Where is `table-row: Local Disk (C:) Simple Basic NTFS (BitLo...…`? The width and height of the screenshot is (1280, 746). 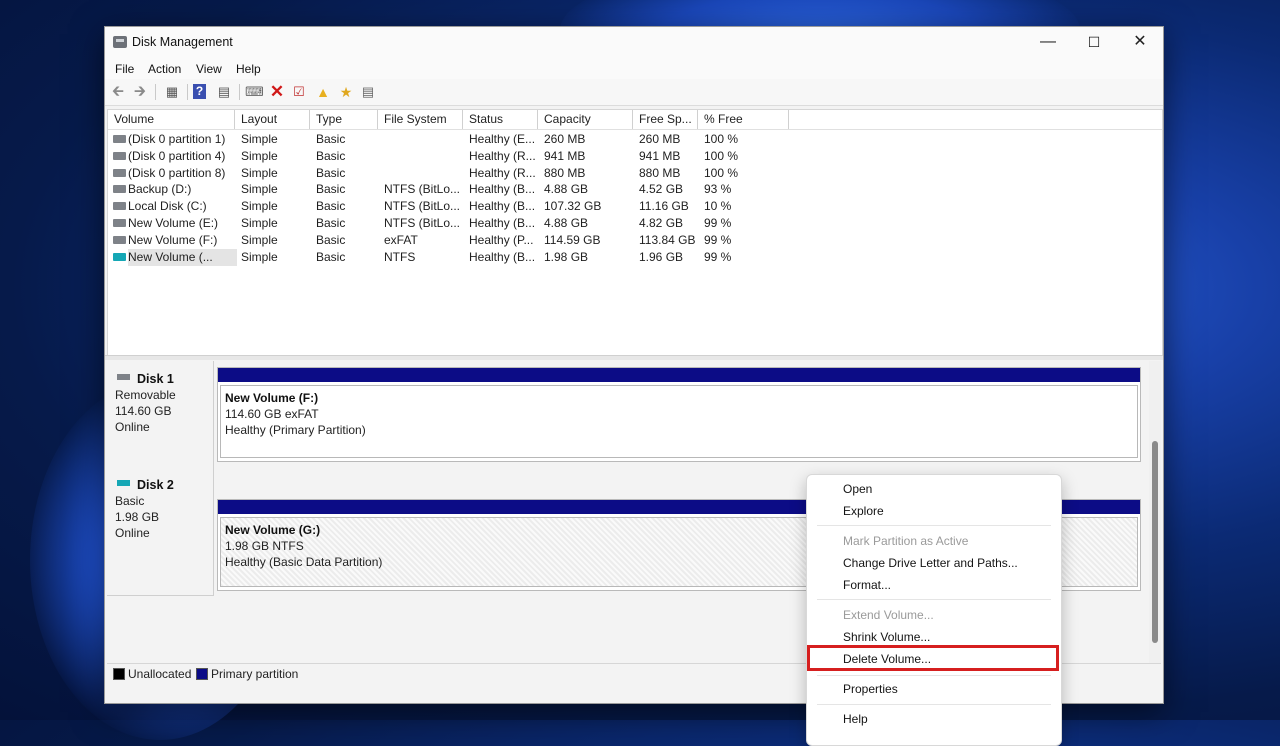 table-row: Local Disk (C:) Simple Basic NTFS (BitLo...… is located at coordinates (635, 206).